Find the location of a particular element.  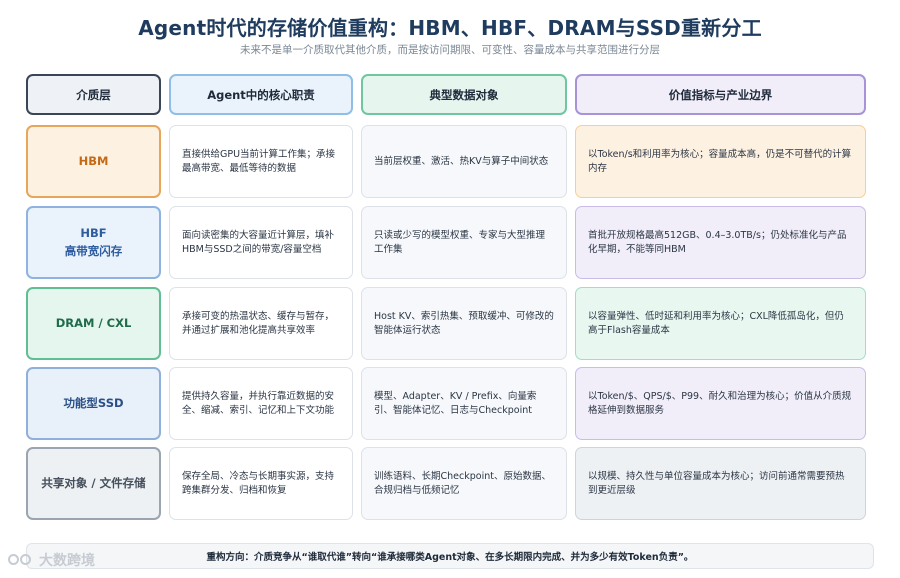

cell-shared-duty: 保存全局、冷态与长期事实源，支持跨集群分发、归档和恢复 is located at coordinates (261, 483).